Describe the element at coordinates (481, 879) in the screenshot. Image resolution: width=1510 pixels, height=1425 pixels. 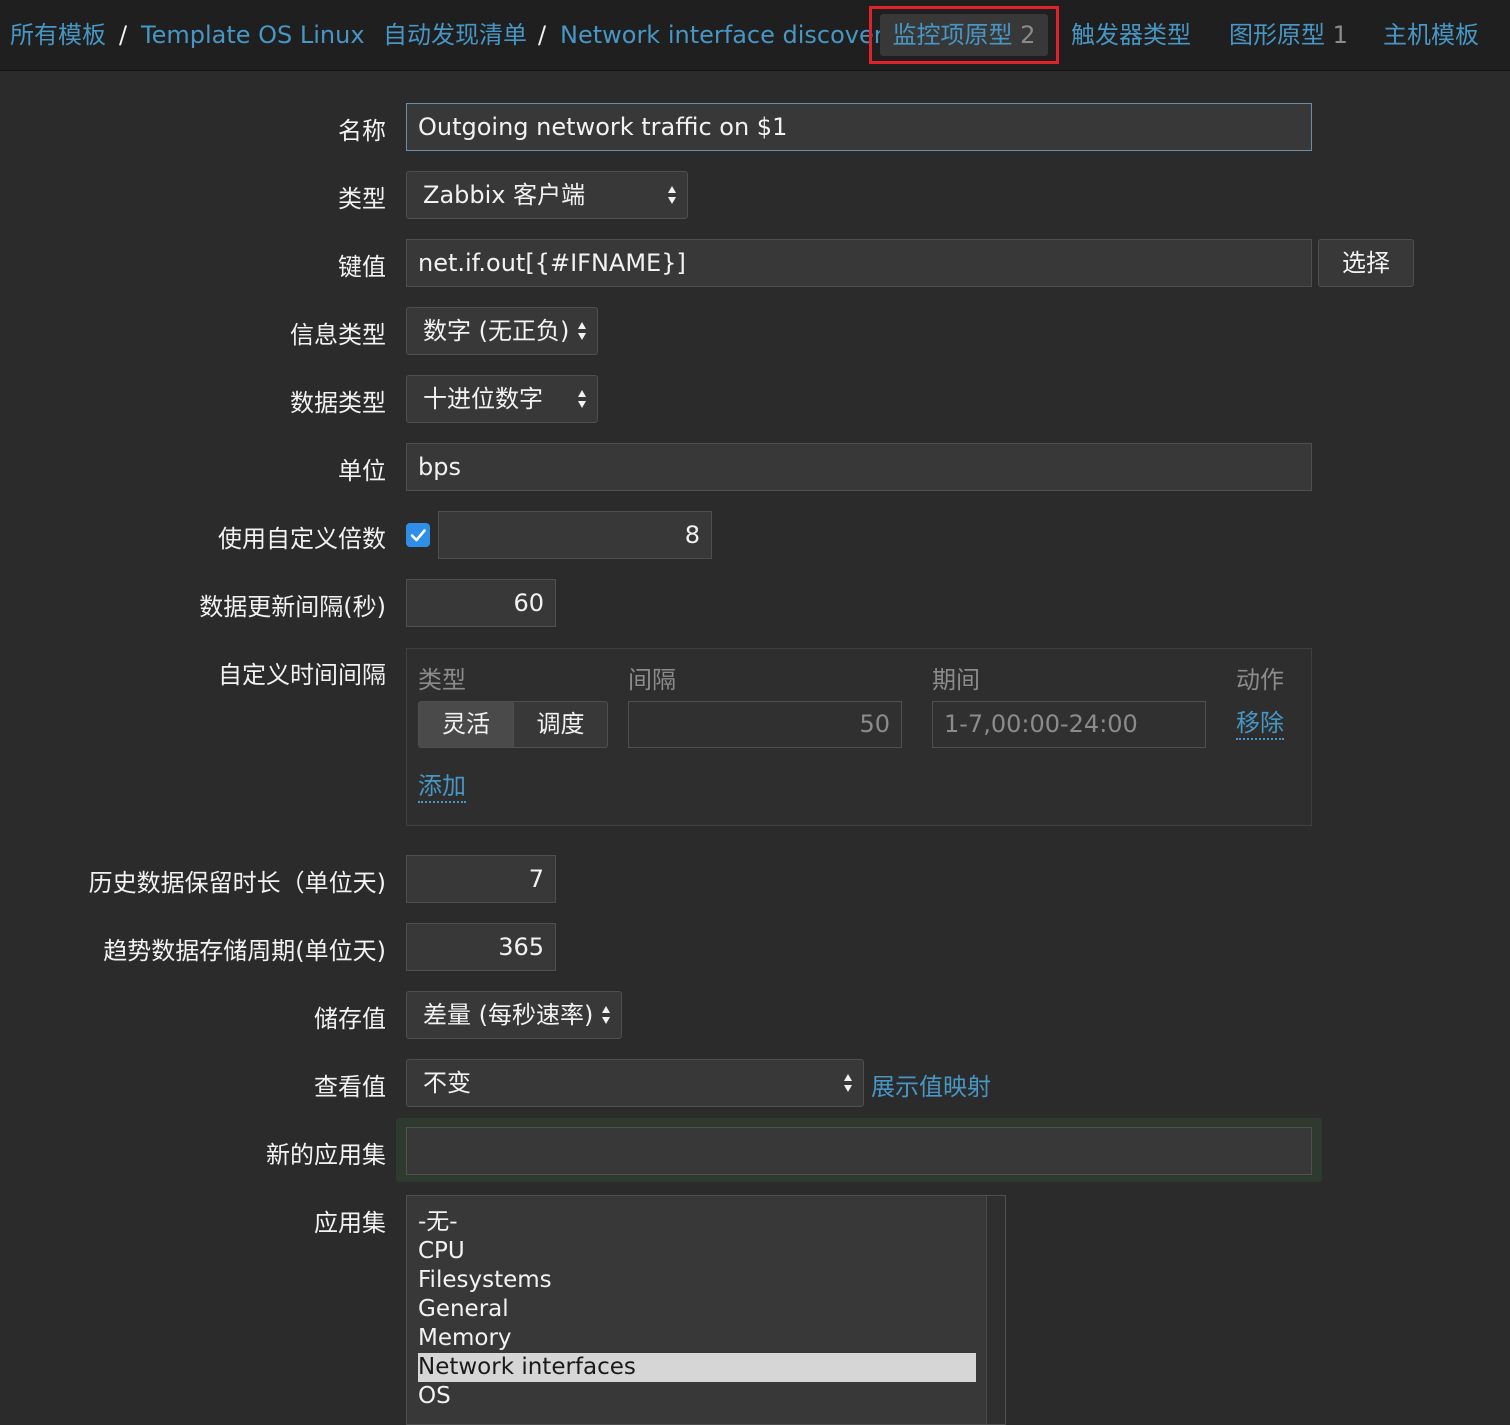
I see `history-input: 7` at that location.